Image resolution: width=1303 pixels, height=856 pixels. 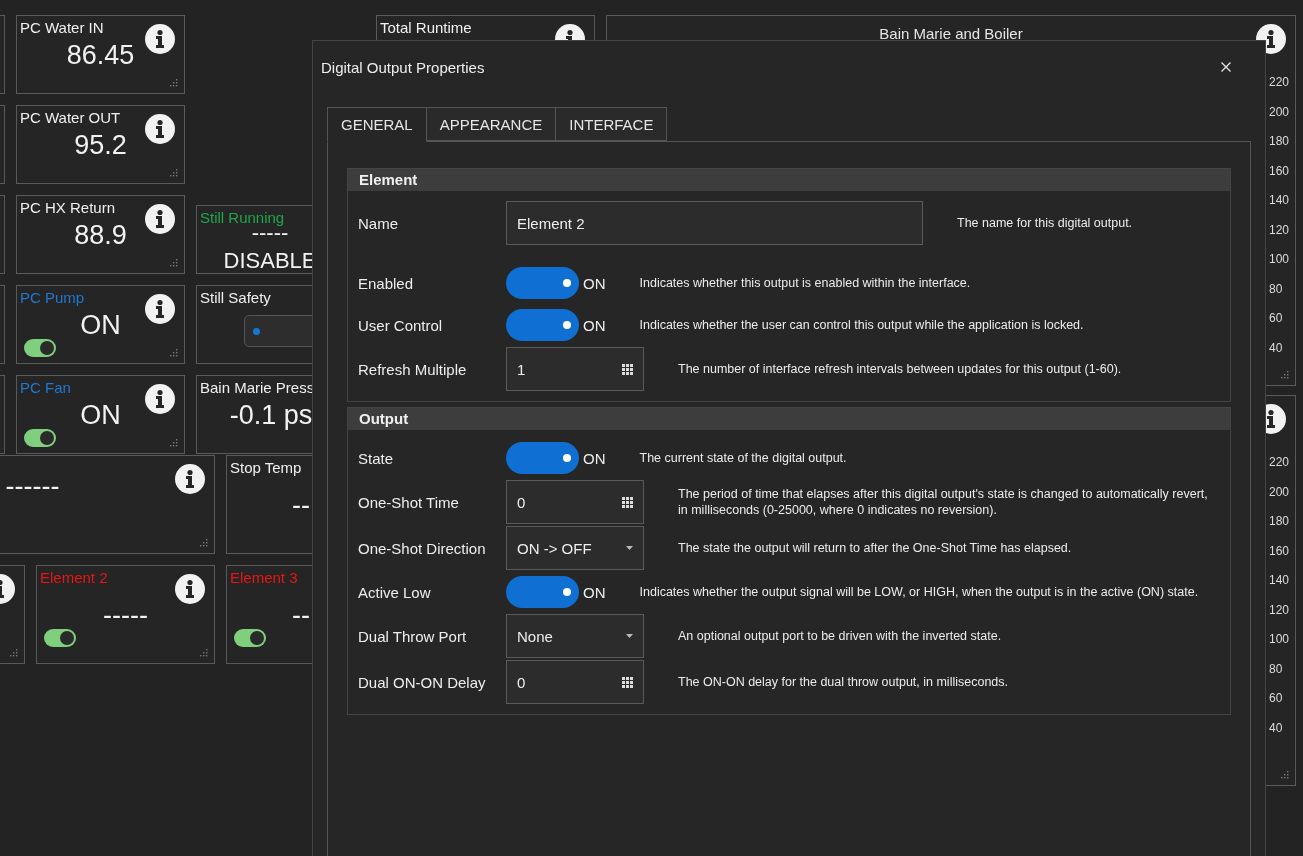 I want to click on field-label: Refresh Multiple, so click(x=413, y=369).